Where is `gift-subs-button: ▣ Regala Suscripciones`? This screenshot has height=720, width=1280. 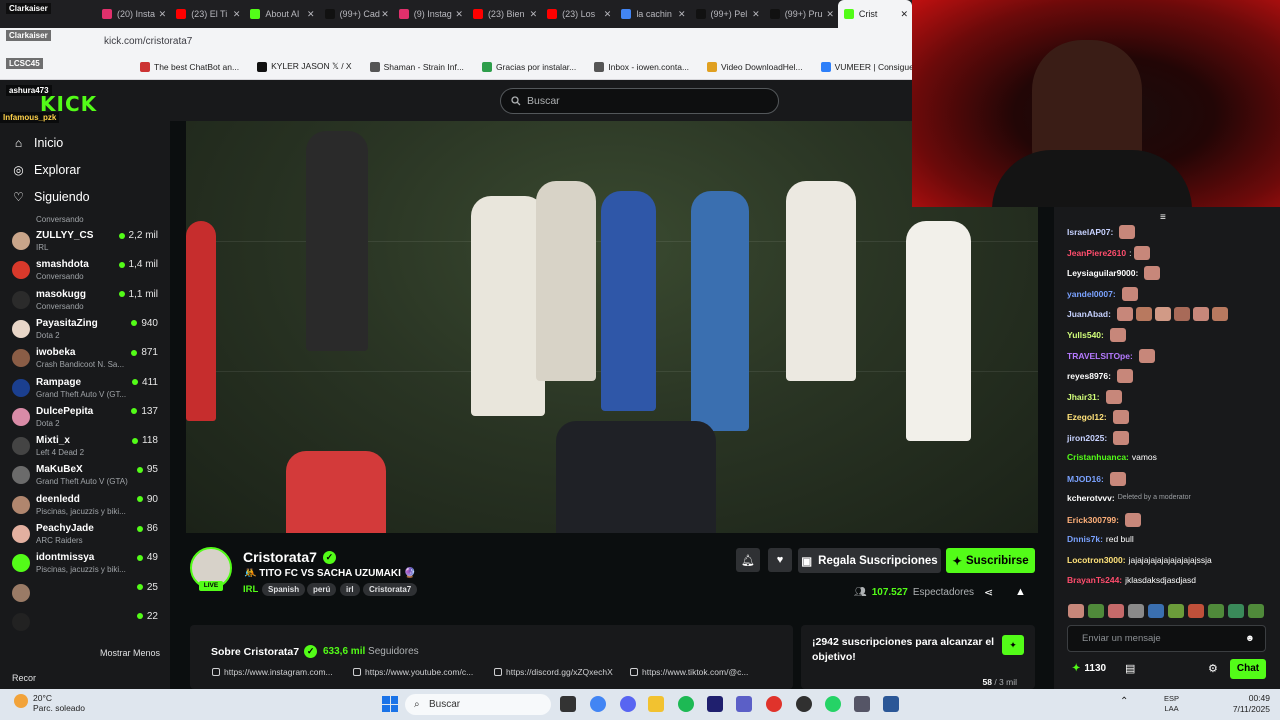 gift-subs-button: ▣ Regala Suscripciones is located at coordinates (869, 560).